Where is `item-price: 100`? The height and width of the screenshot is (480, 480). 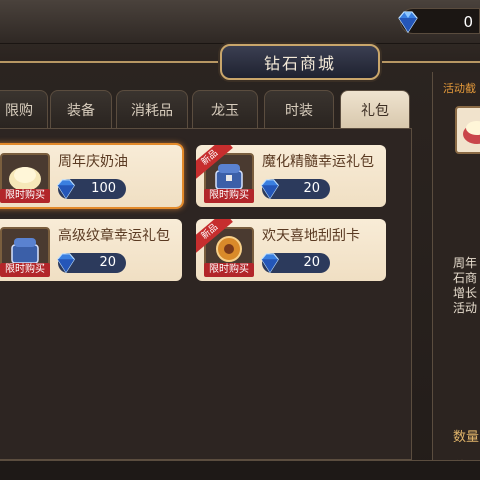
item-price: 100 is located at coordinates (103, 188).